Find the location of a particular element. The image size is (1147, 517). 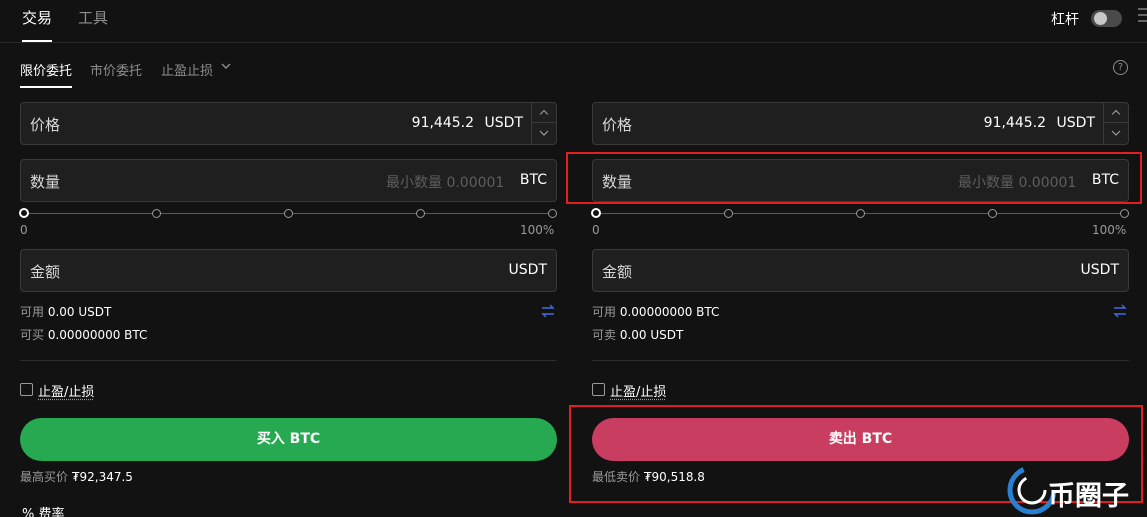

fee-label: 费率 is located at coordinates (51, 512).